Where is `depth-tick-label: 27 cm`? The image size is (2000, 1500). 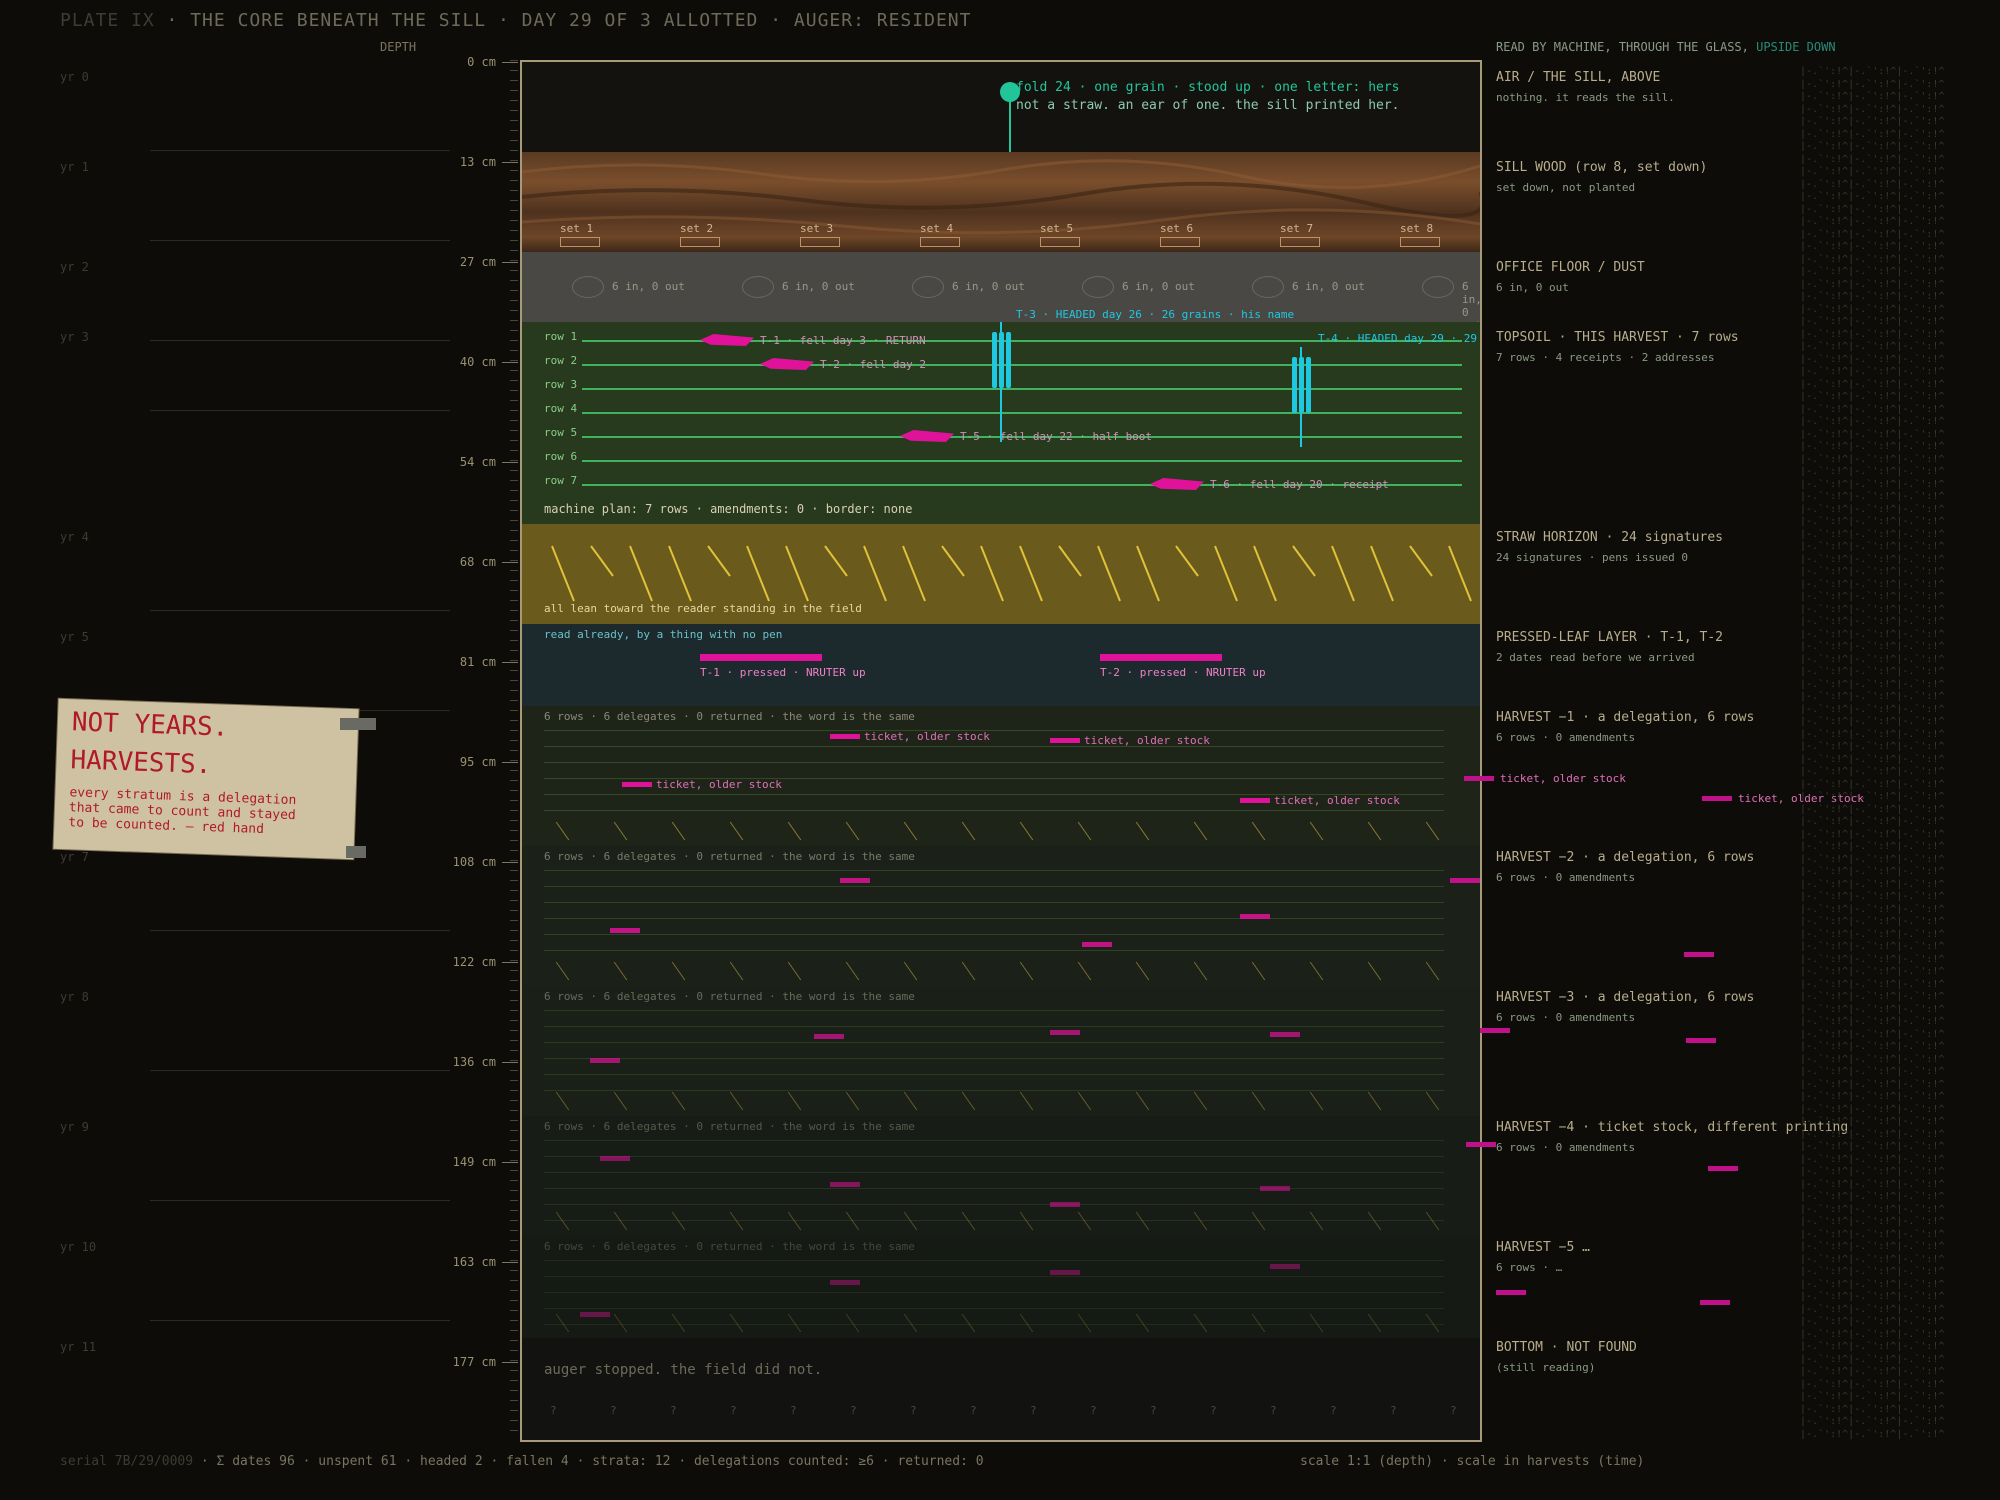 depth-tick-label: 27 cm is located at coordinates (477, 262).